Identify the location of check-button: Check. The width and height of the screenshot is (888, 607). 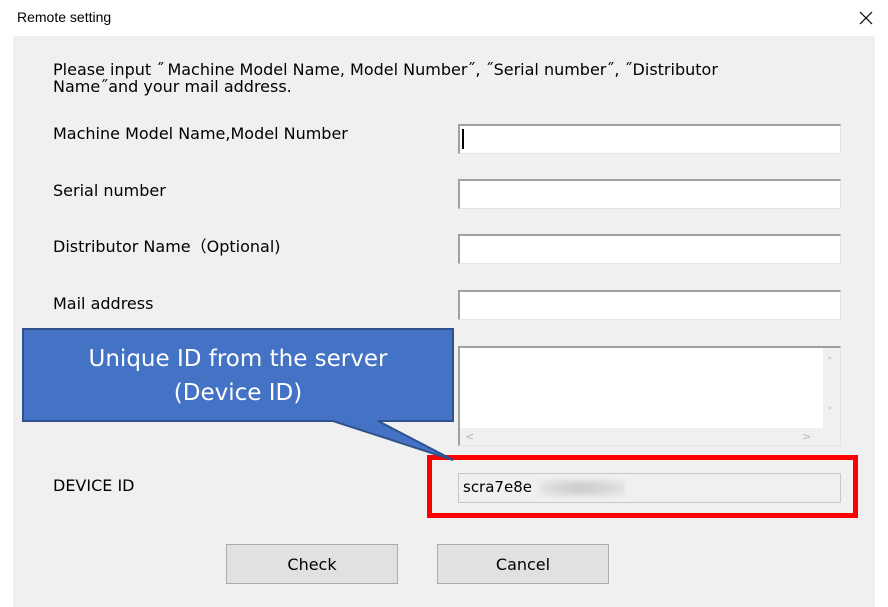
(312, 564).